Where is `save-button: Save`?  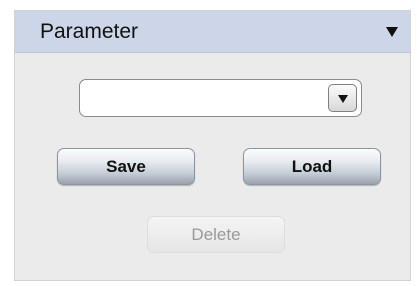
save-button: Save is located at coordinates (126, 166).